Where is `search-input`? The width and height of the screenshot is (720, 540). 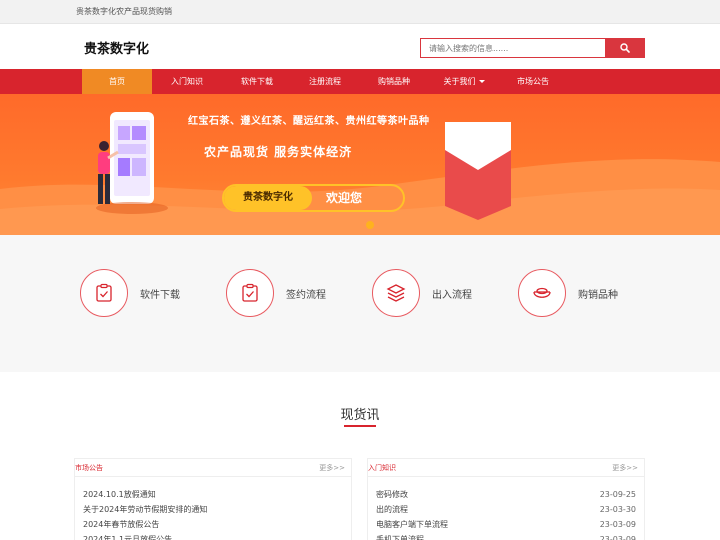 search-input is located at coordinates (512, 48).